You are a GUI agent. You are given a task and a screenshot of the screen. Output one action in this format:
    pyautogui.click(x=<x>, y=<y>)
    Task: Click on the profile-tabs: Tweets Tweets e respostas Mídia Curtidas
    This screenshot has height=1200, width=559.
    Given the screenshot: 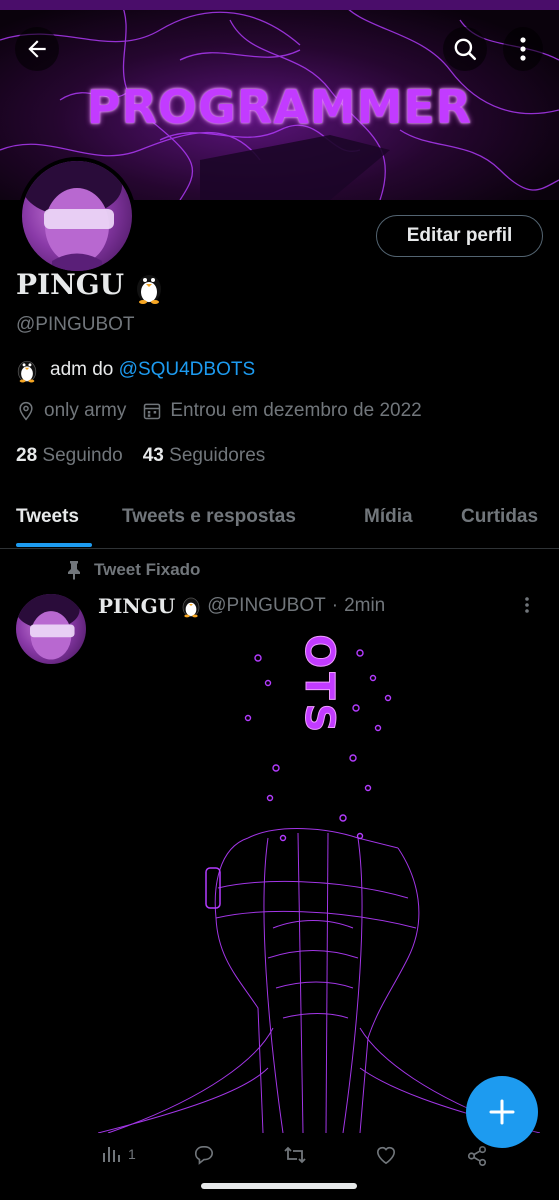 What is the action you would take?
    pyautogui.click(x=279, y=519)
    